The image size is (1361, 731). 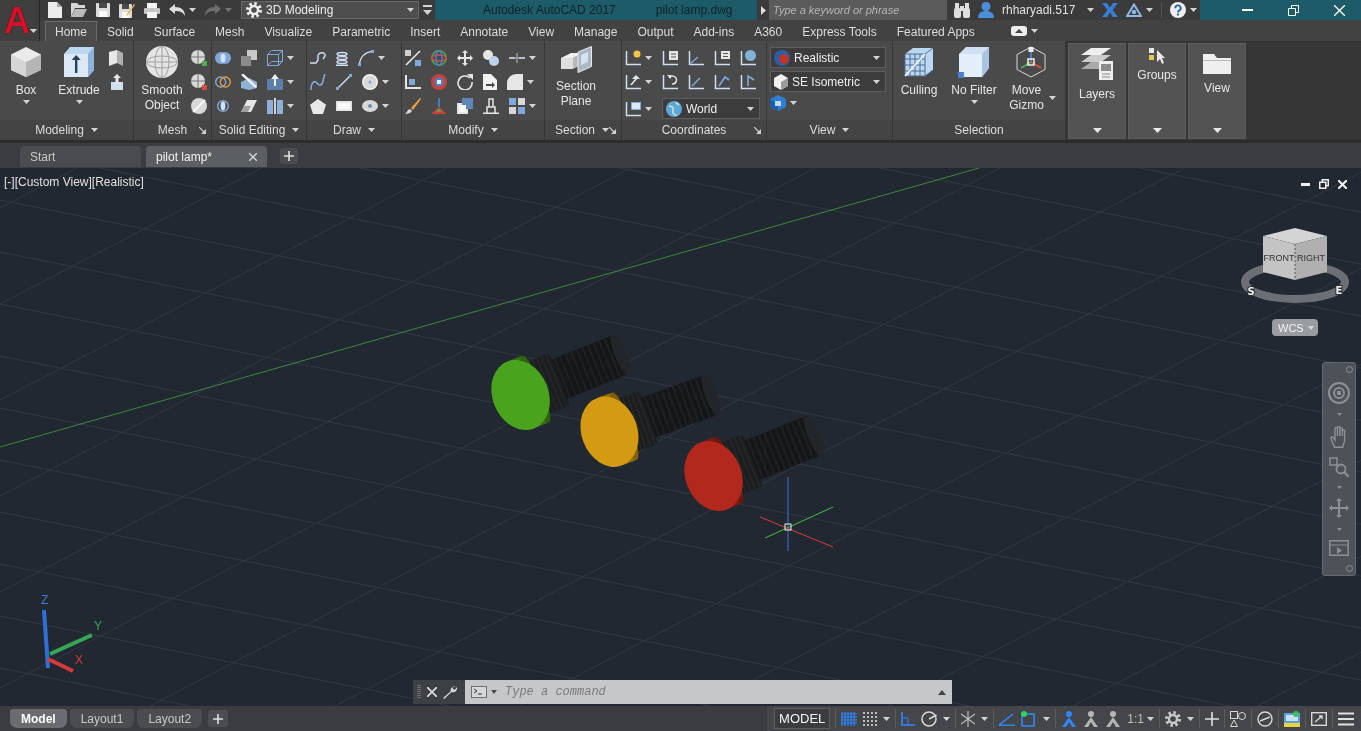 What do you see at coordinates (778, 103) in the screenshot?
I see `viewport-cube-icon` at bounding box center [778, 103].